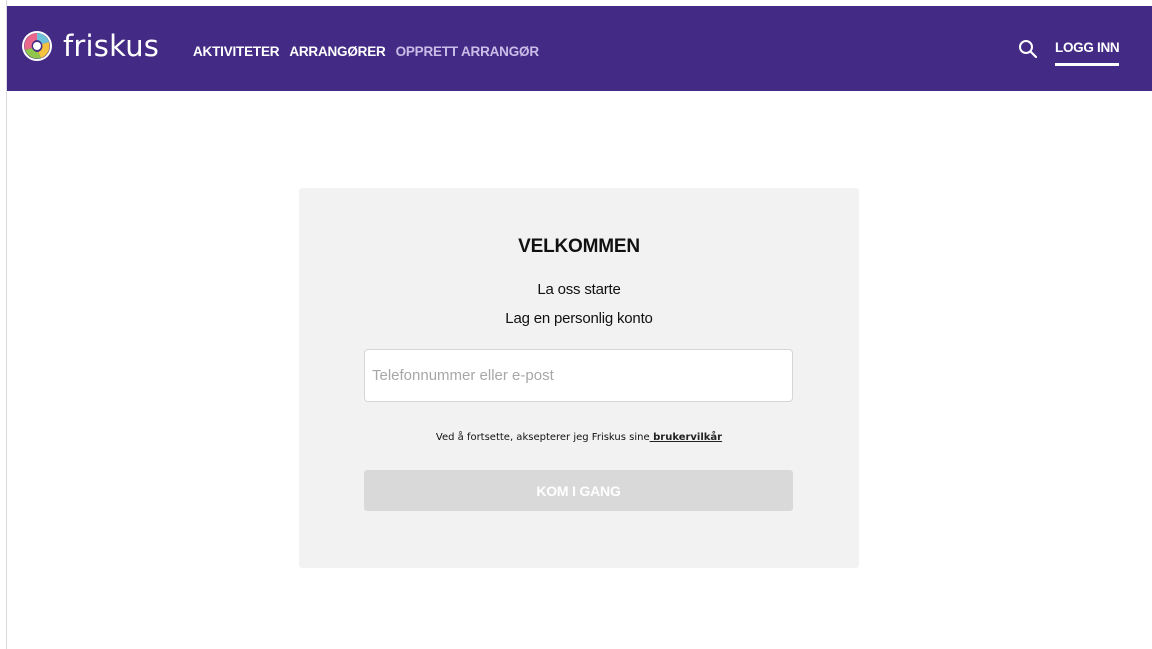  What do you see at coordinates (1087, 53) in the screenshot?
I see `login-button: LOGG INN` at bounding box center [1087, 53].